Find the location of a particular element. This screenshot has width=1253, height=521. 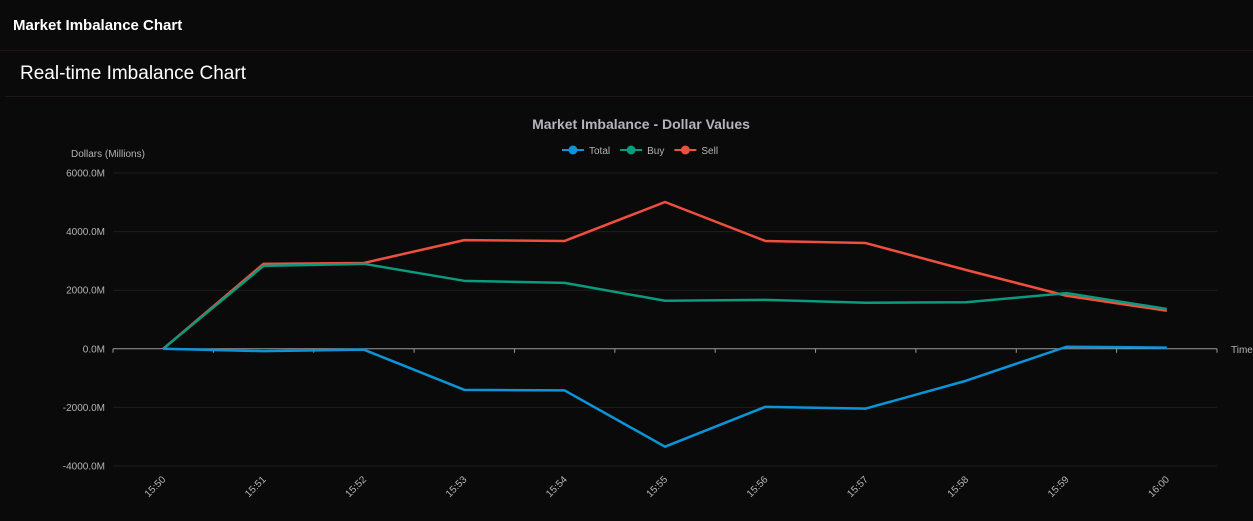

y-tick-label: -4000.0M is located at coordinates (84, 467).